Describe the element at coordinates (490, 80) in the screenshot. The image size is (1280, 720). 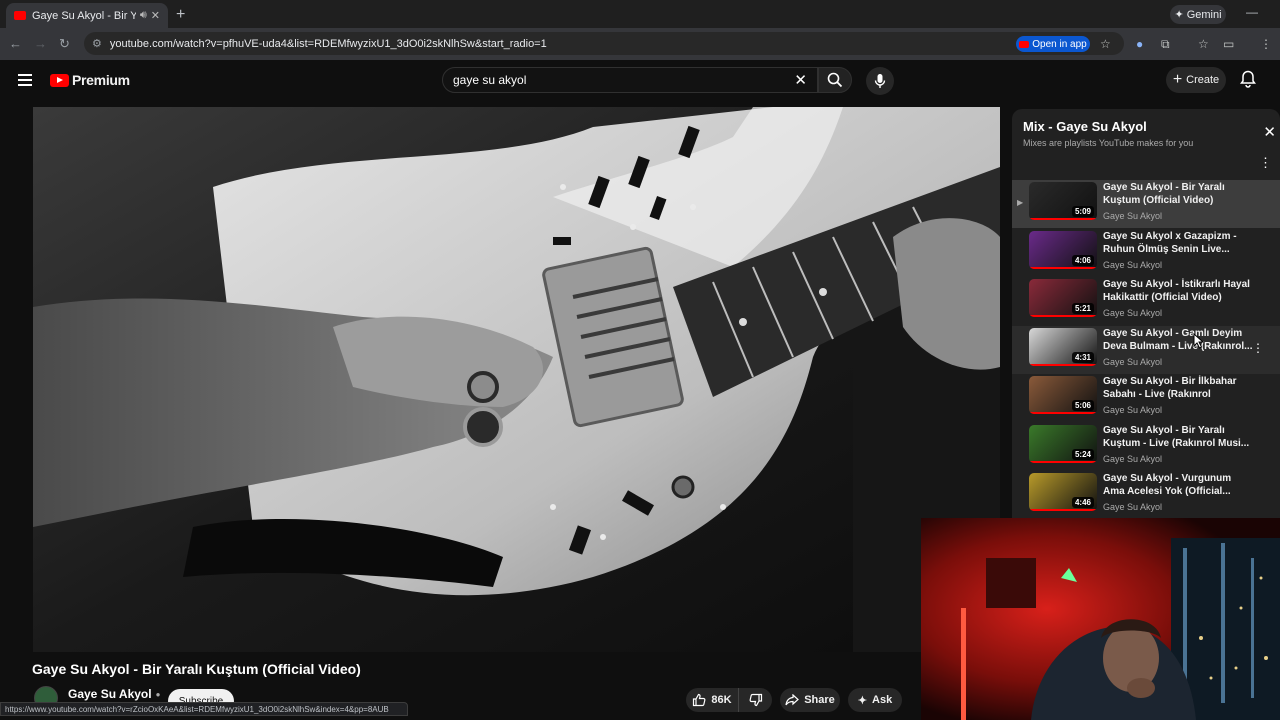
I see `search-query: gaye su akyol` at that location.